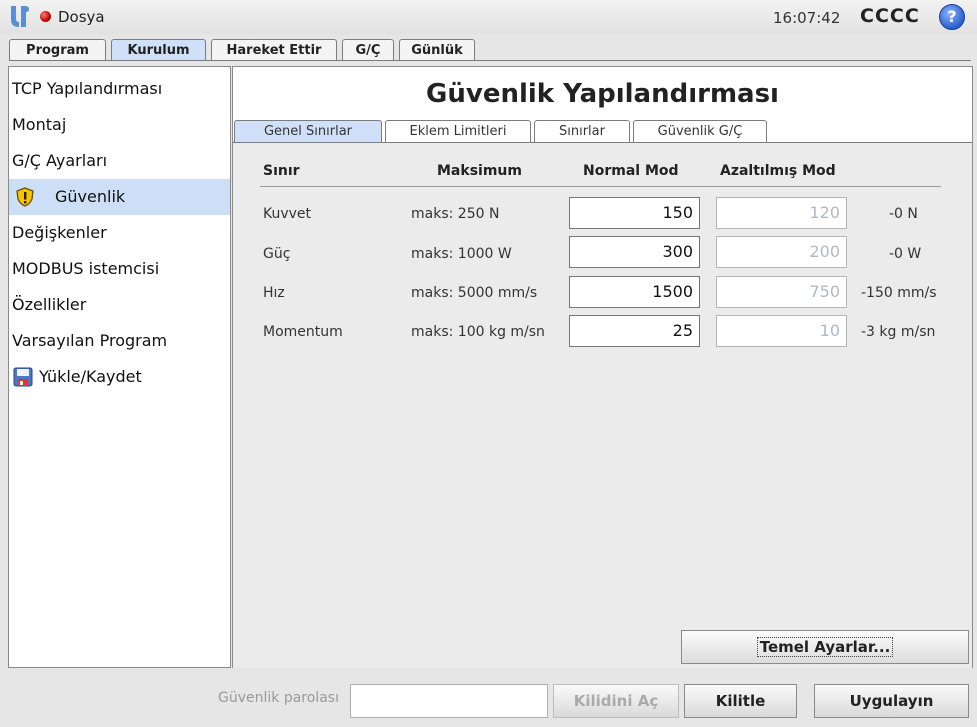 The image size is (977, 727). What do you see at coordinates (45, 16) in the screenshot?
I see `robot-status-indicator` at bounding box center [45, 16].